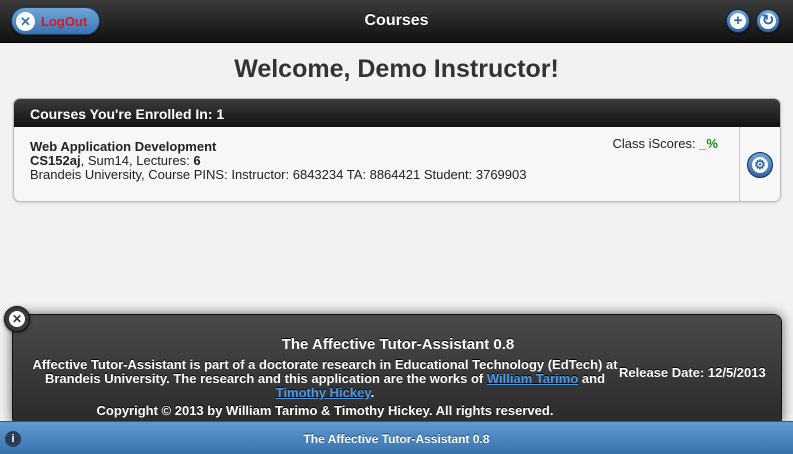 This screenshot has width=793, height=454. I want to click on class-iscores-label: Class iScores:, so click(656, 143).